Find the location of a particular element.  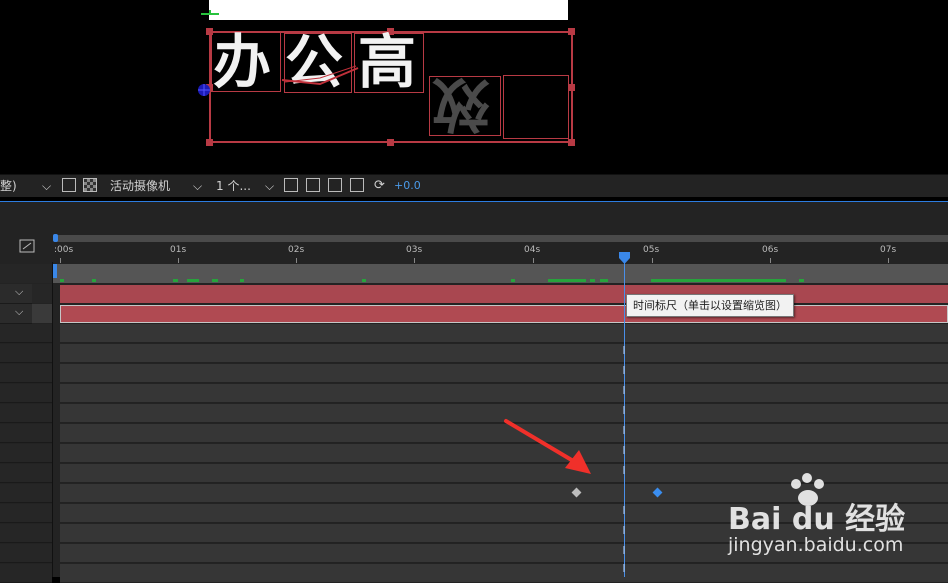

axis-gizmo-green is located at coordinates (210, 7).